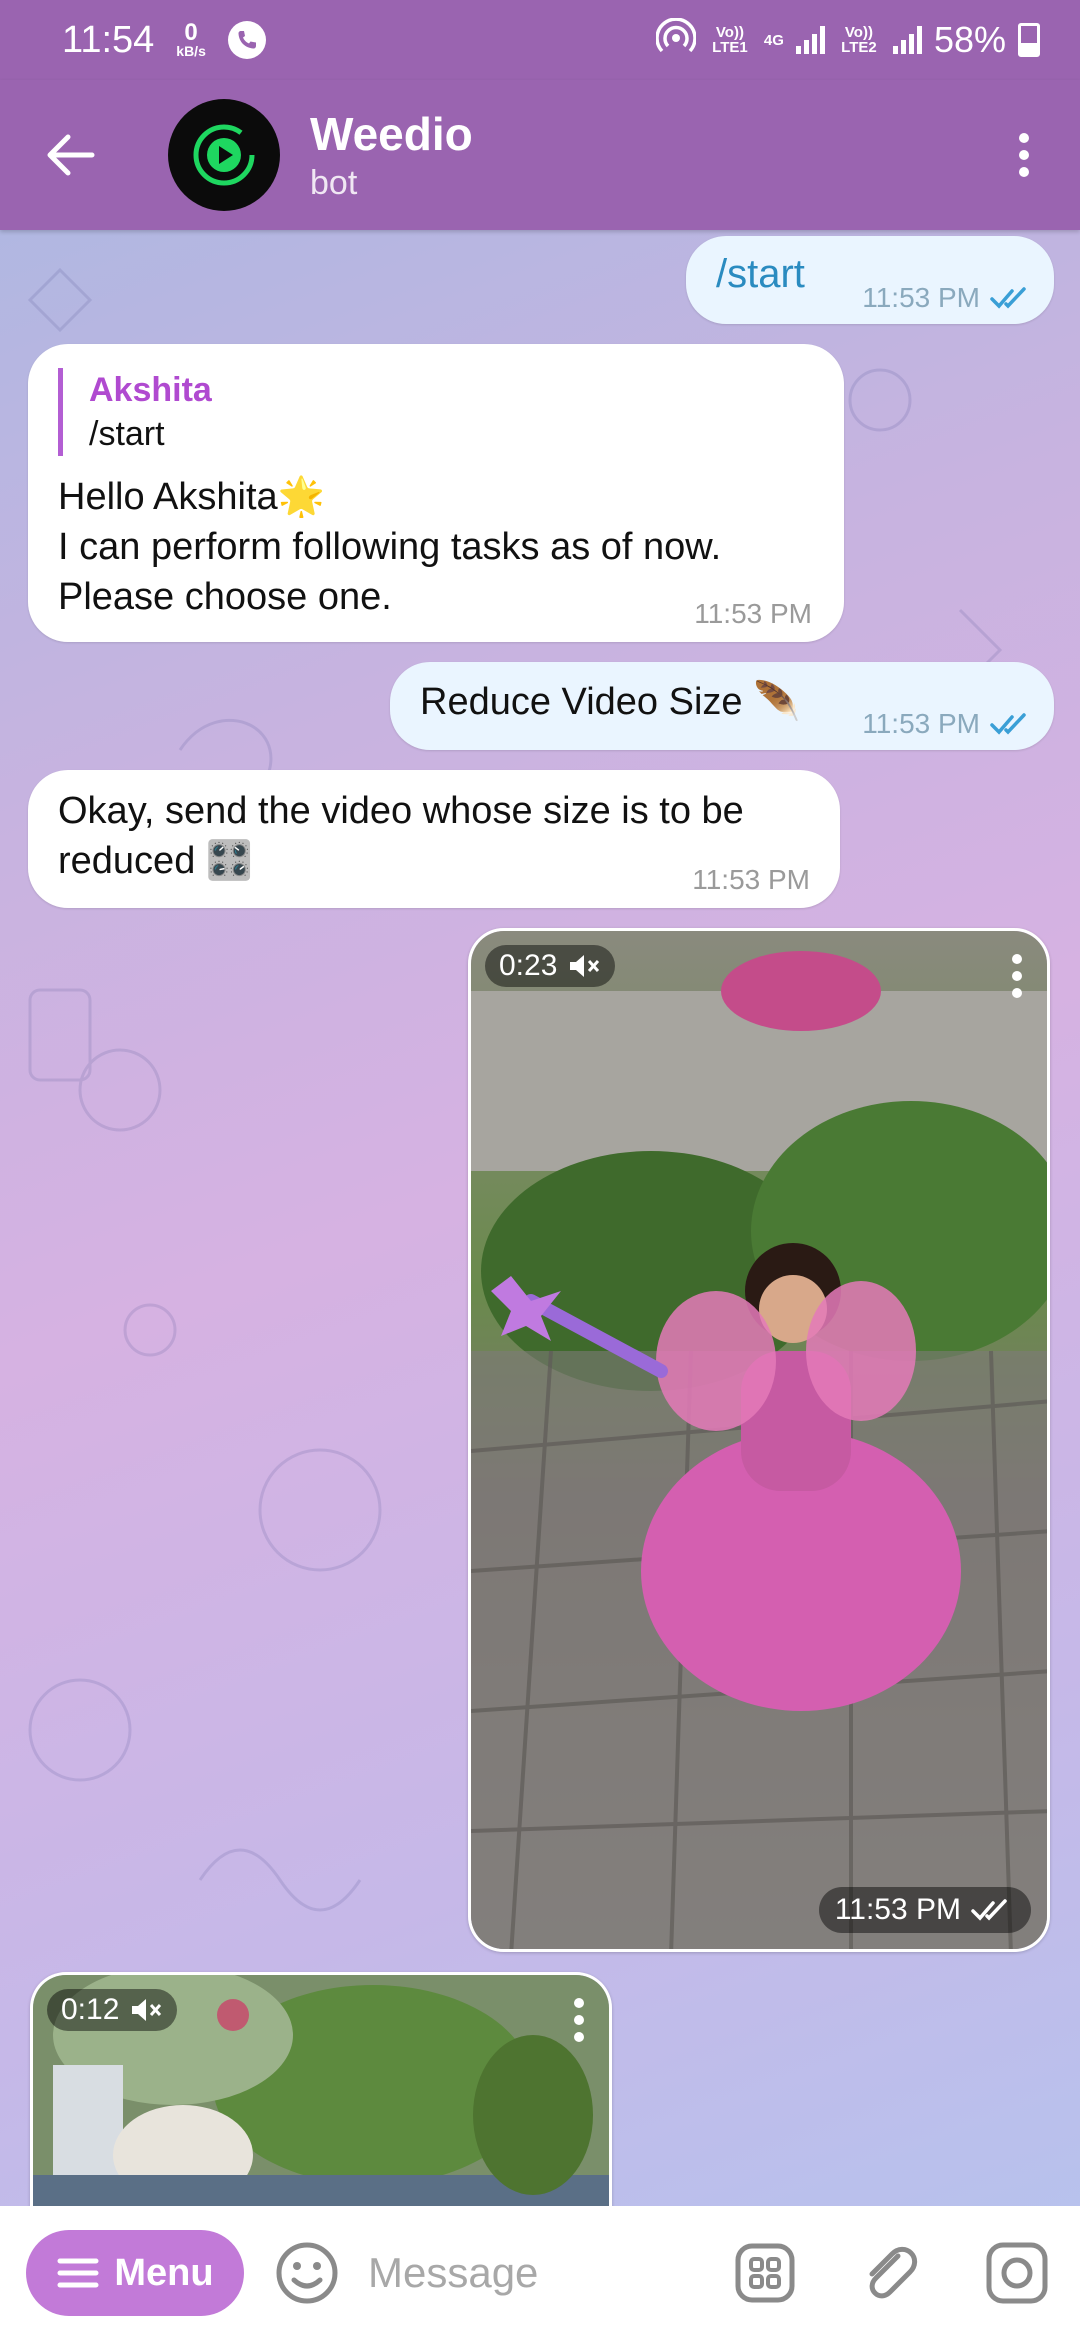 This screenshot has height=2340, width=1080. I want to click on message-line: Hello Akshita🌟, so click(191, 497).